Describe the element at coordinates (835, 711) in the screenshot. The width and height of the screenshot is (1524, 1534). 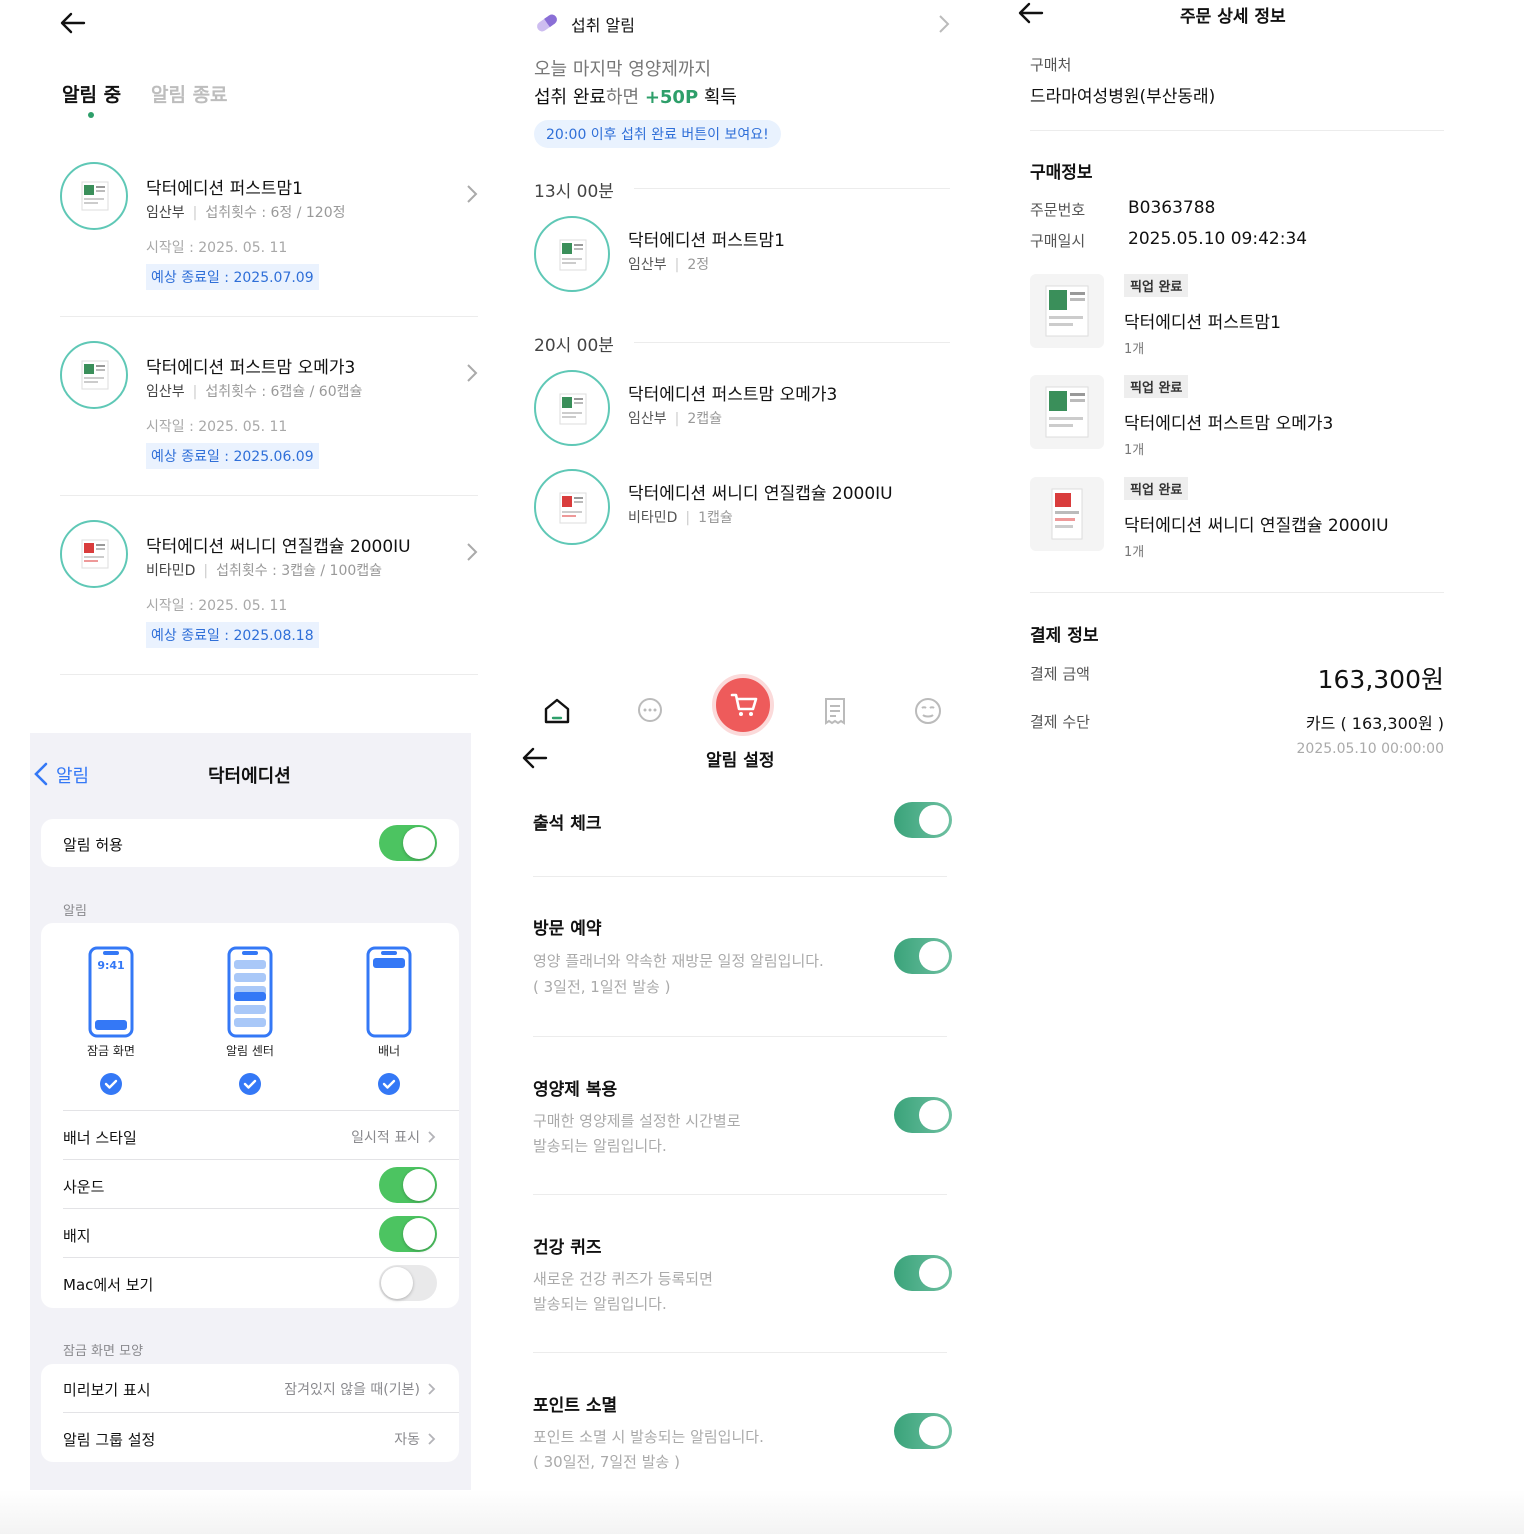
I see `receipt-icon` at that location.